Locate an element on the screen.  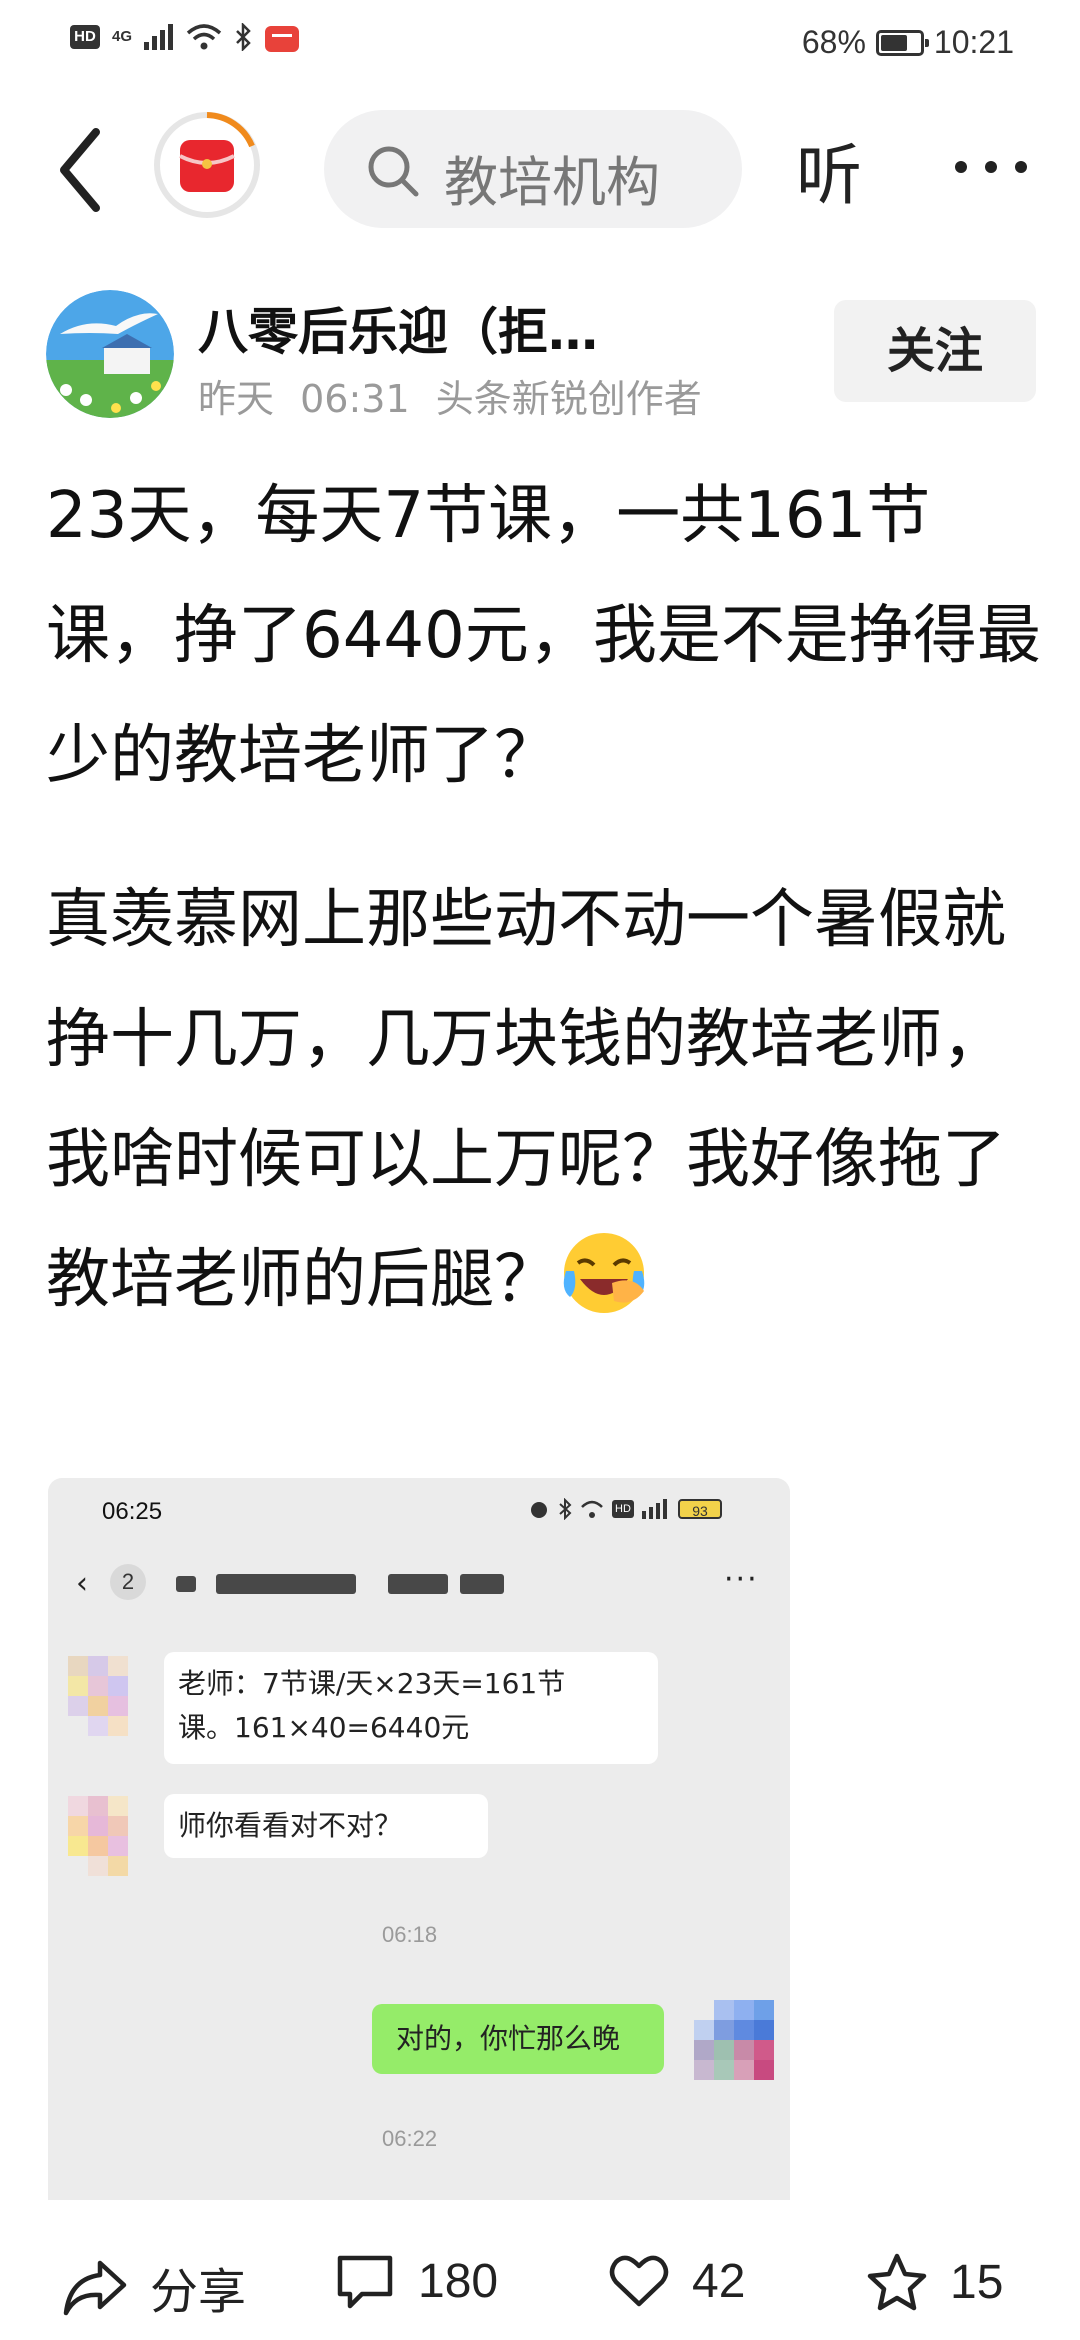
chat-message-bubble: 师你看看对不对？ is located at coordinates (326, 1826).